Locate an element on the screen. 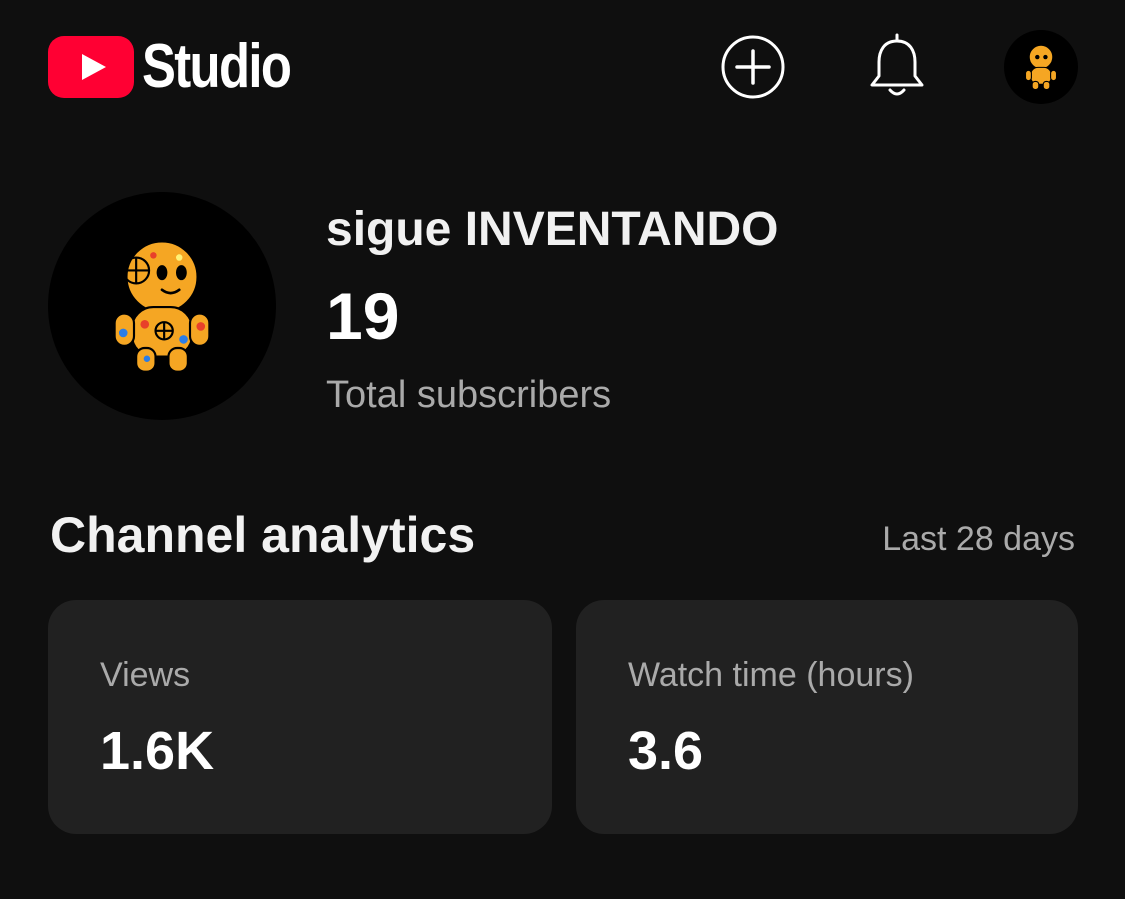  channel-avatar-image is located at coordinates (162, 306).